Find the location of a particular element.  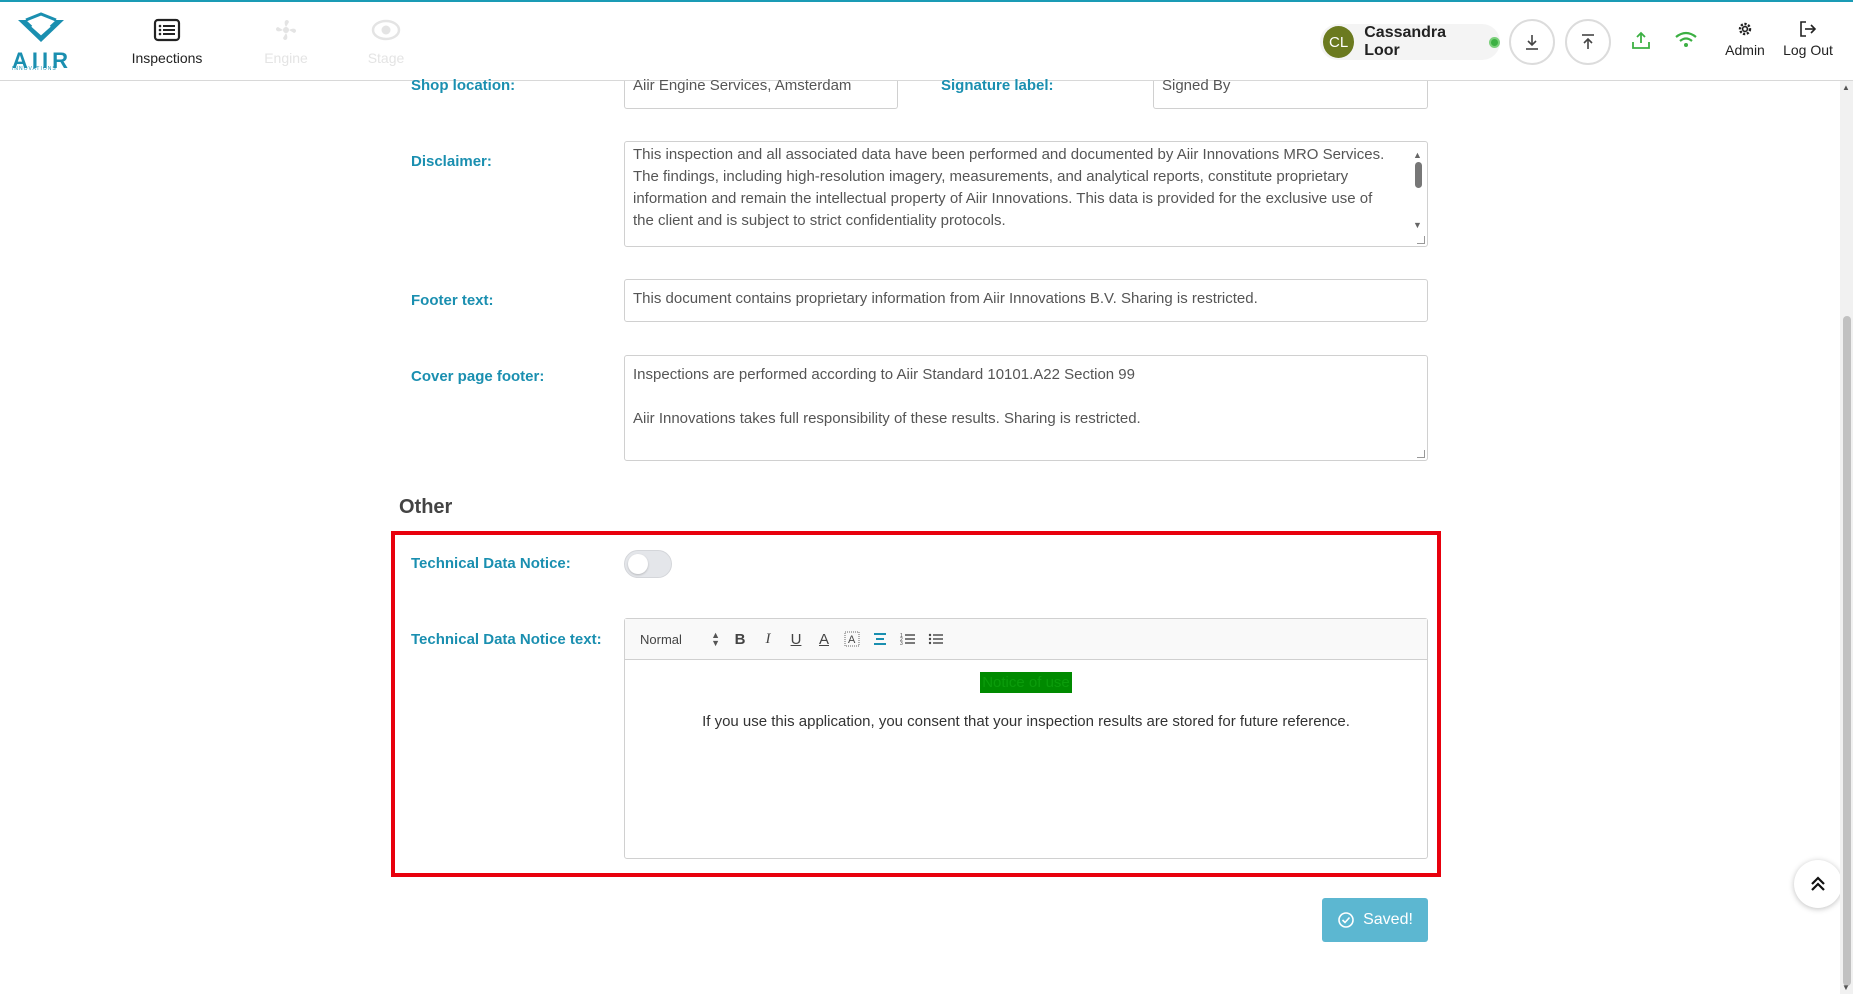

format-select: Normal ▲ ▼ is located at coordinates (683, 639).